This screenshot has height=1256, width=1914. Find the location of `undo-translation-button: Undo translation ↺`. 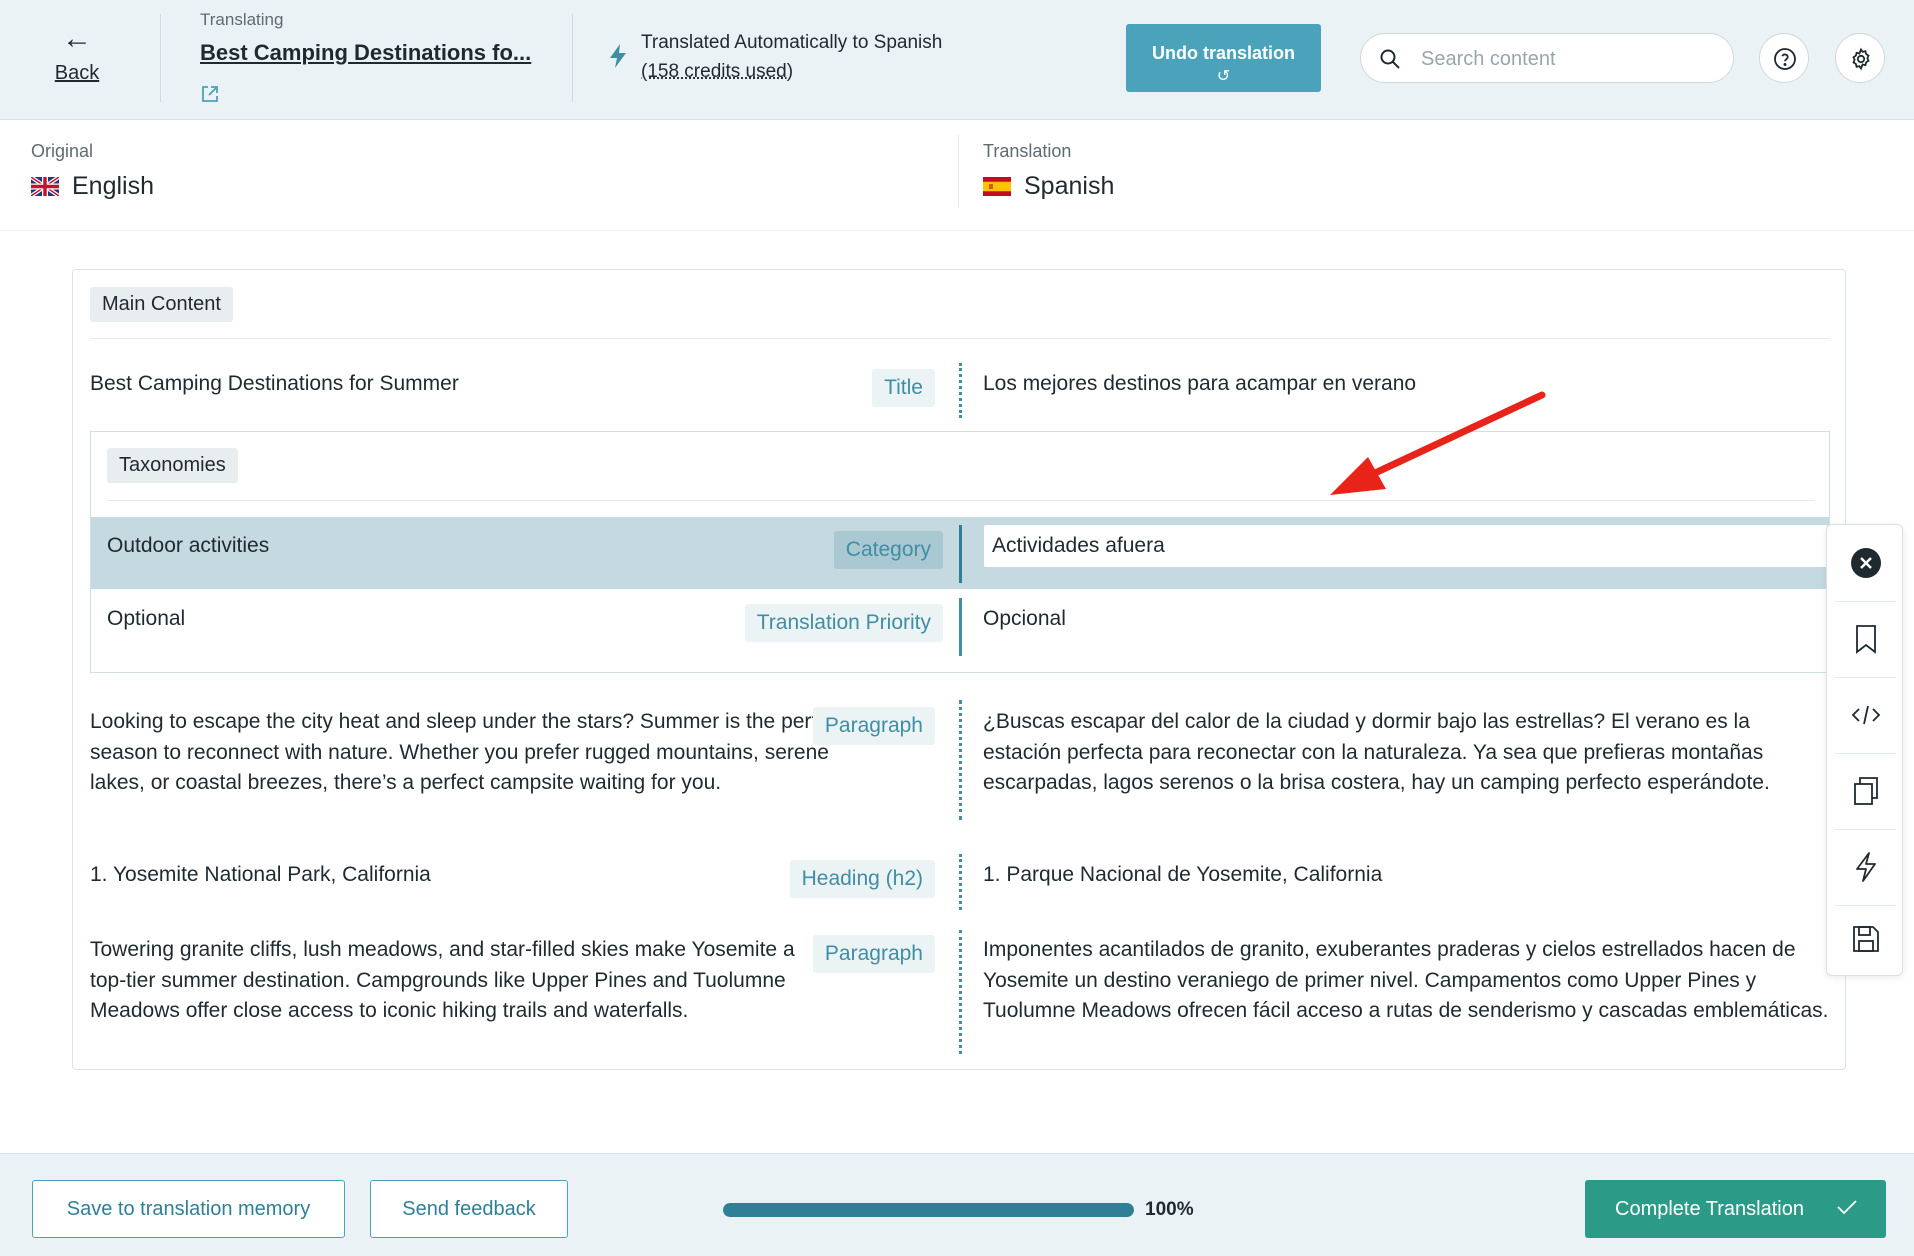

undo-translation-button: Undo translation ↺ is located at coordinates (1223, 58).